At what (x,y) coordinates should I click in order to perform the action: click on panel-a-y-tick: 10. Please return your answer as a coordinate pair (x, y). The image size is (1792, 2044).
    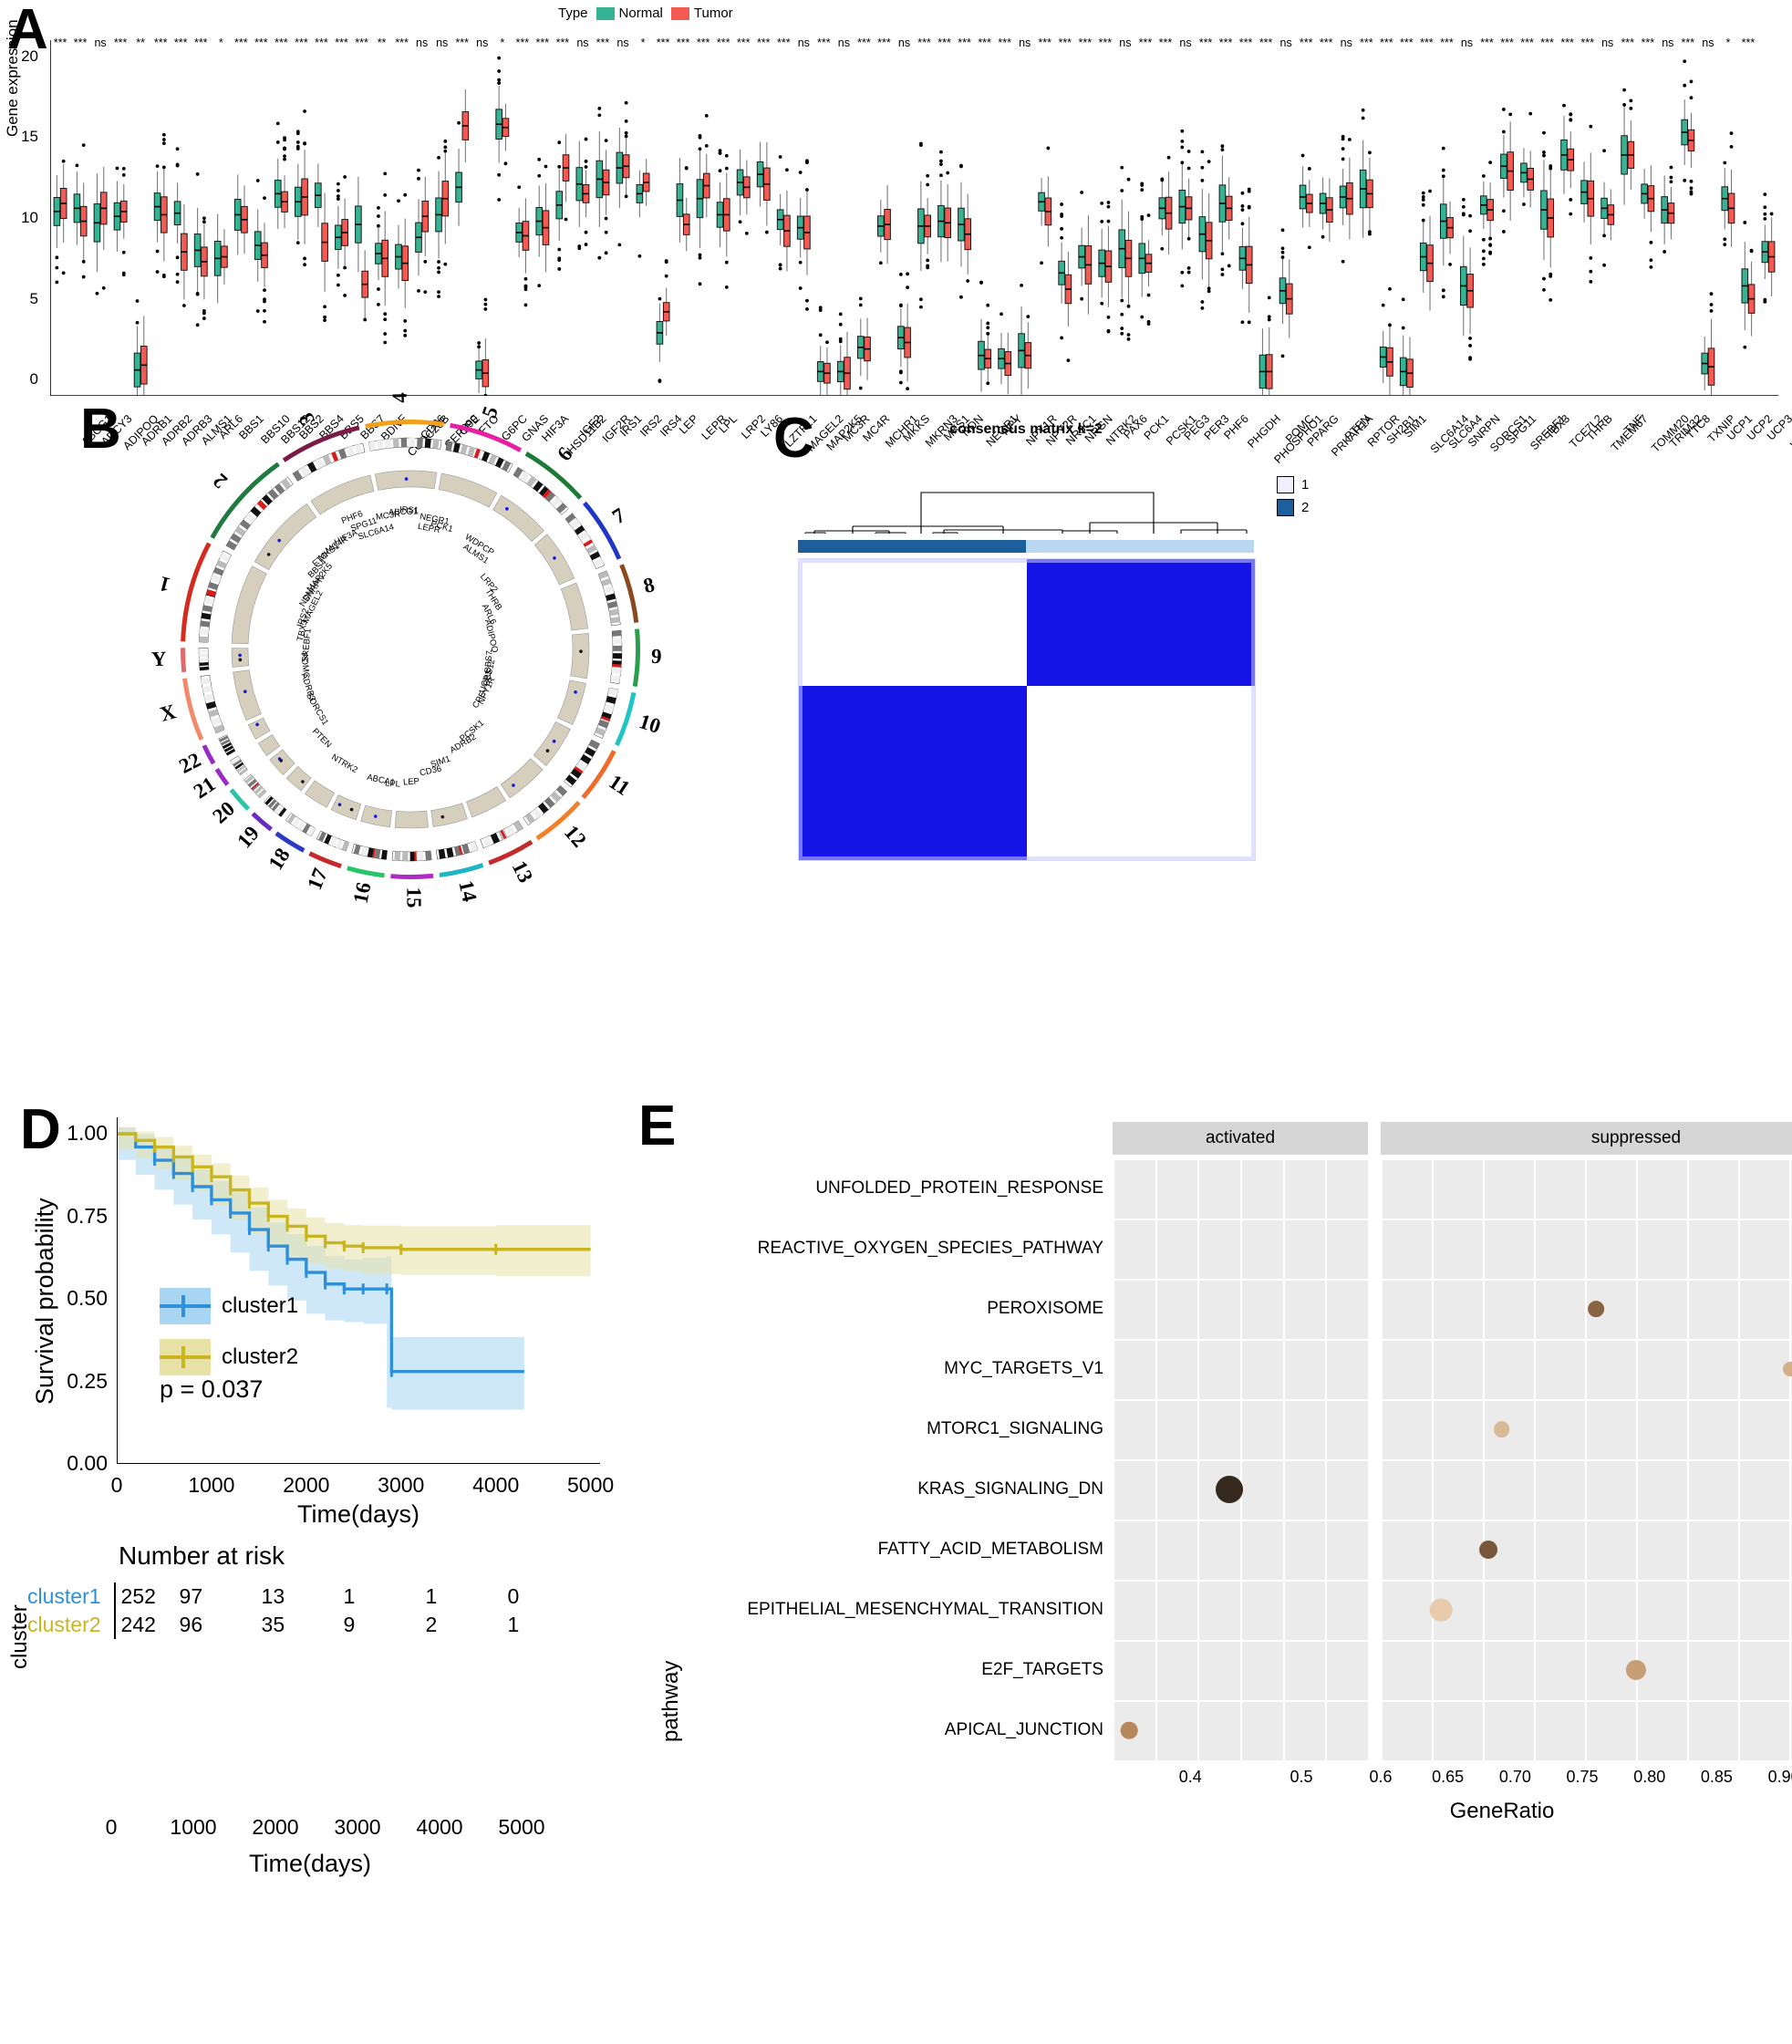
    Looking at the image, I should click on (30, 217).